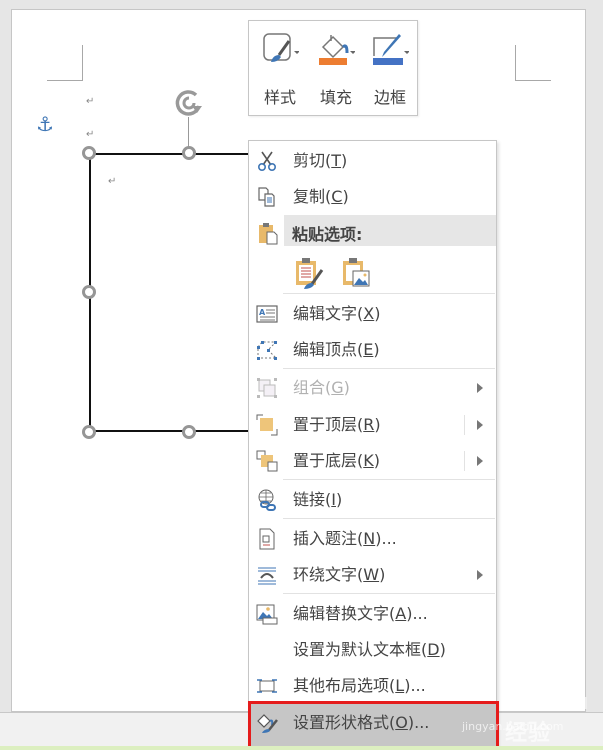 The height and width of the screenshot is (750, 603). What do you see at coordinates (89, 292) in the screenshot?
I see `resize-handle-middle-left` at bounding box center [89, 292].